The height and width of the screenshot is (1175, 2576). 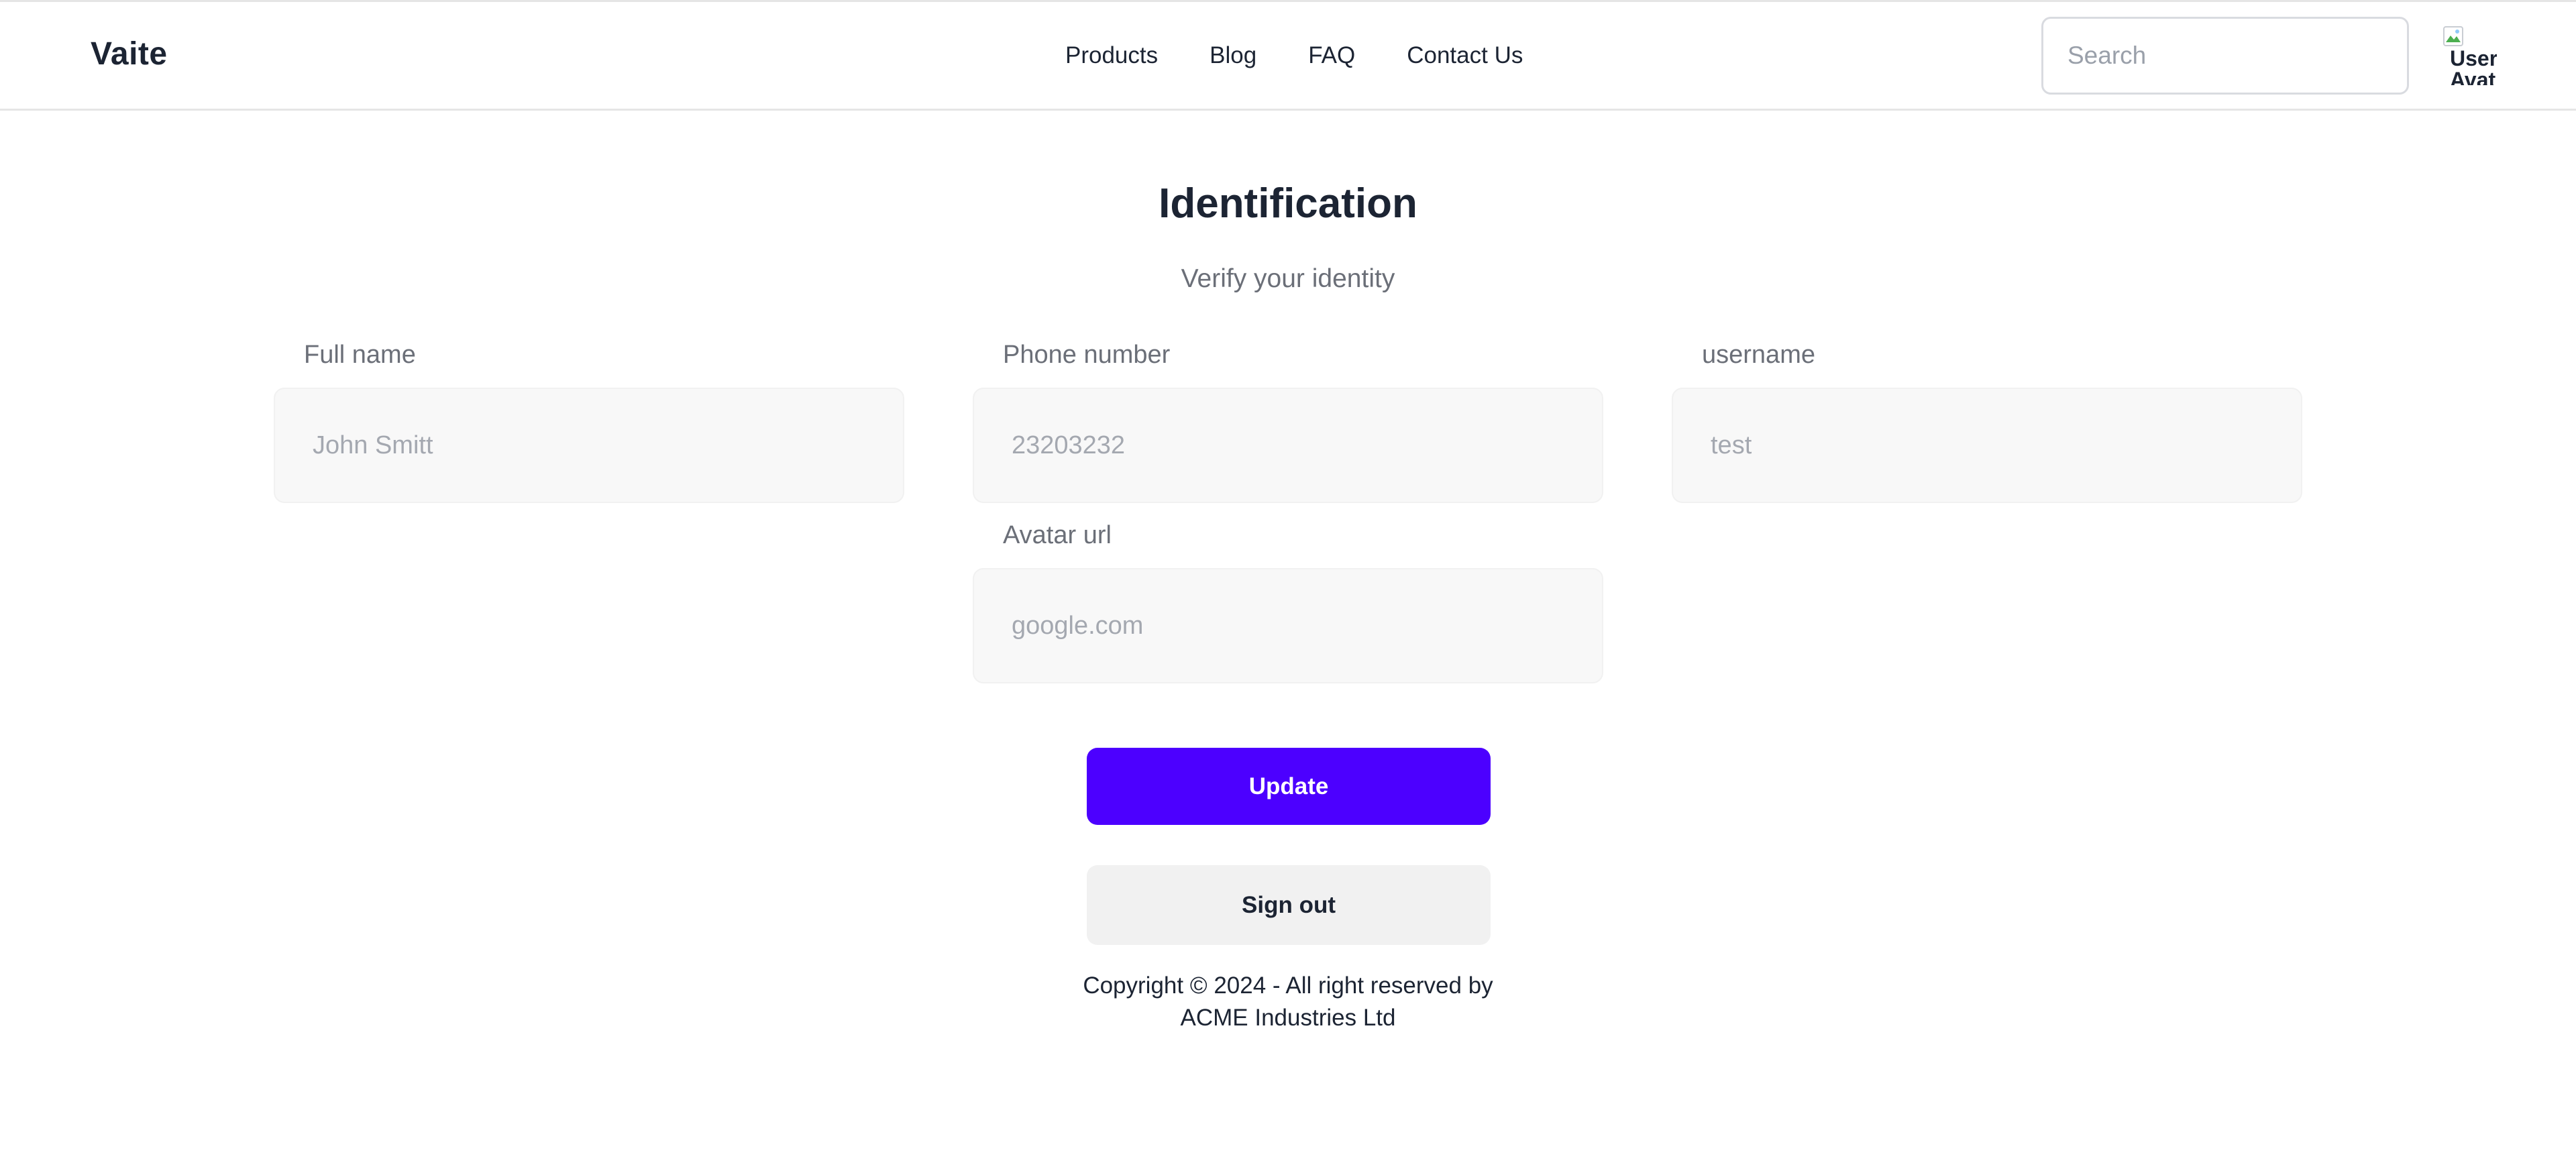 I want to click on avatar-url-input, so click(x=1288, y=625).